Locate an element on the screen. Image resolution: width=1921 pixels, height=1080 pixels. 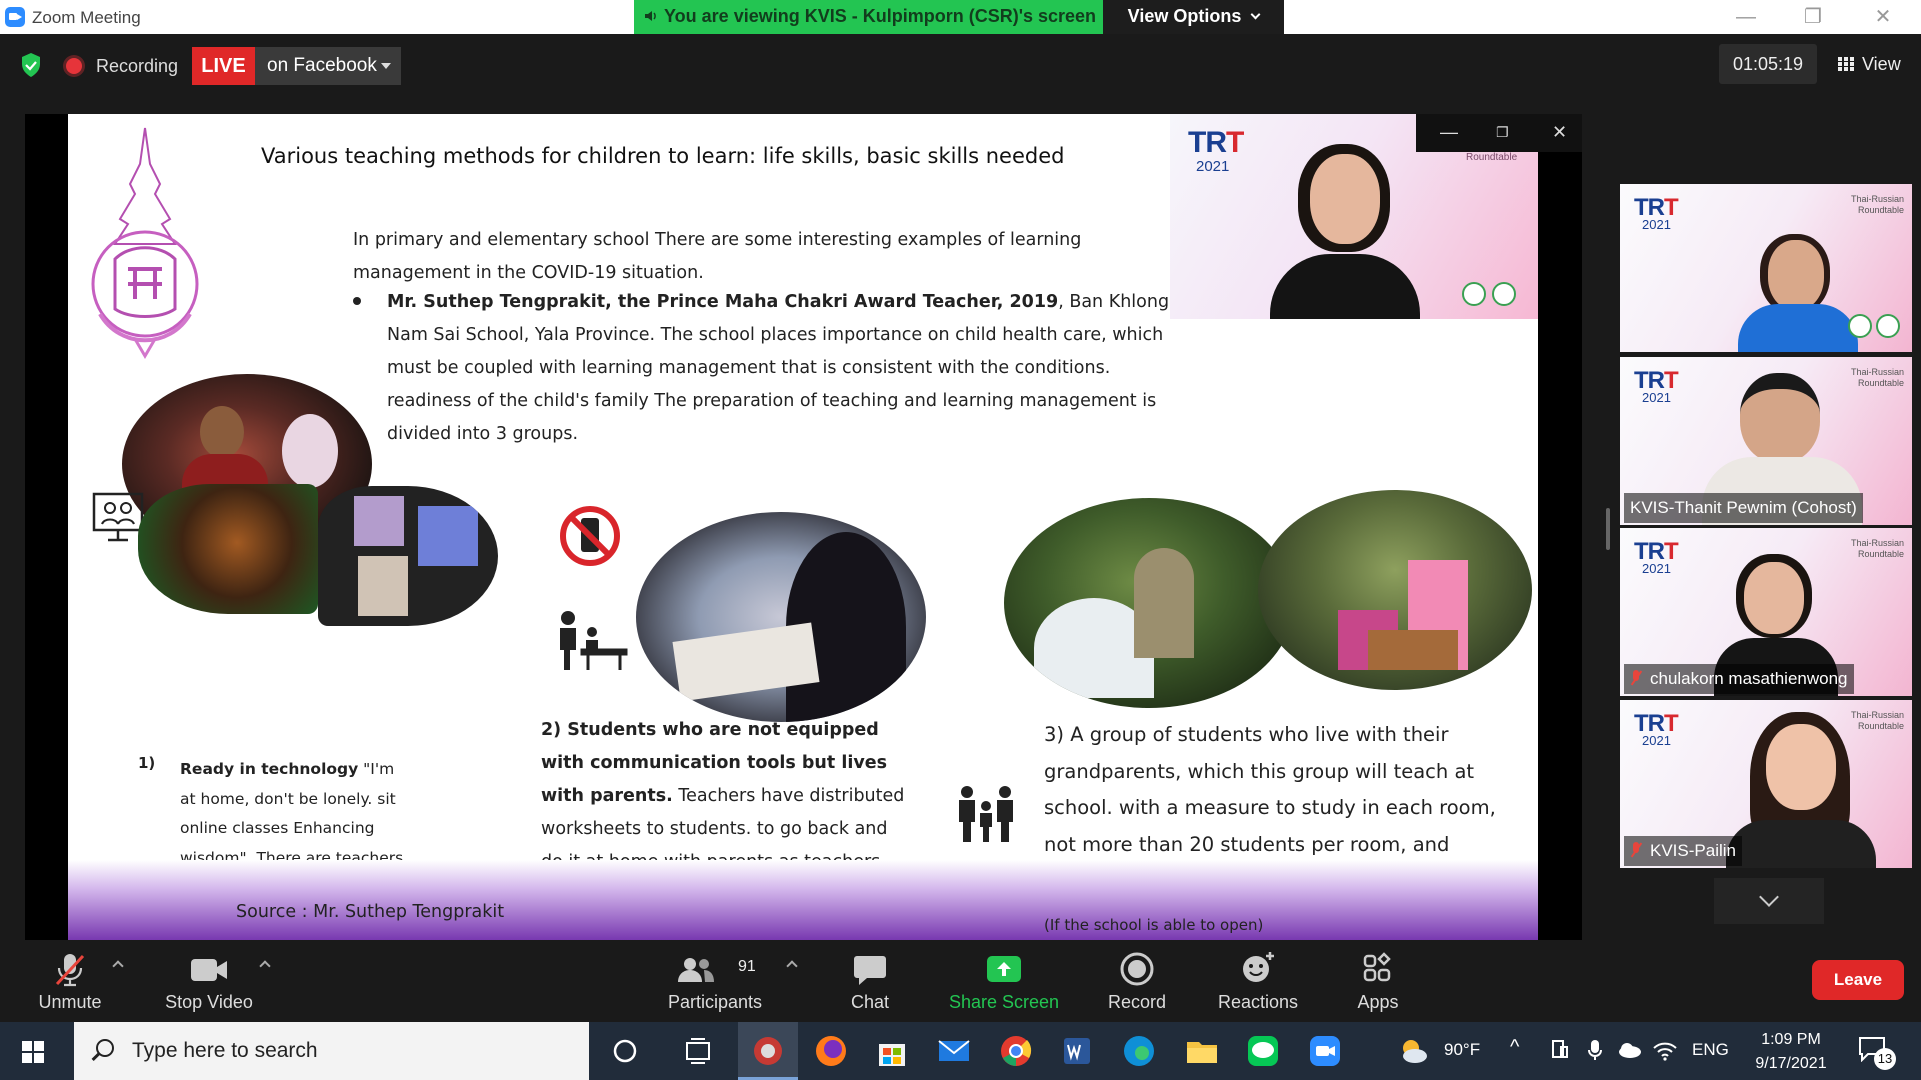
security-shield-icon is located at coordinates (31, 65).